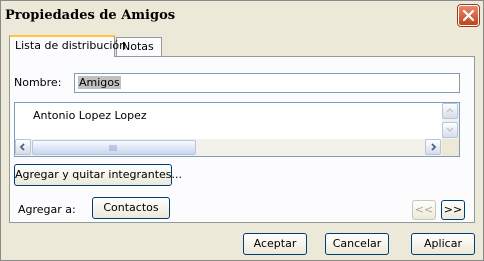 This screenshot has width=484, height=261. What do you see at coordinates (443, 244) in the screenshot?
I see `apply-button: Aplicar` at bounding box center [443, 244].